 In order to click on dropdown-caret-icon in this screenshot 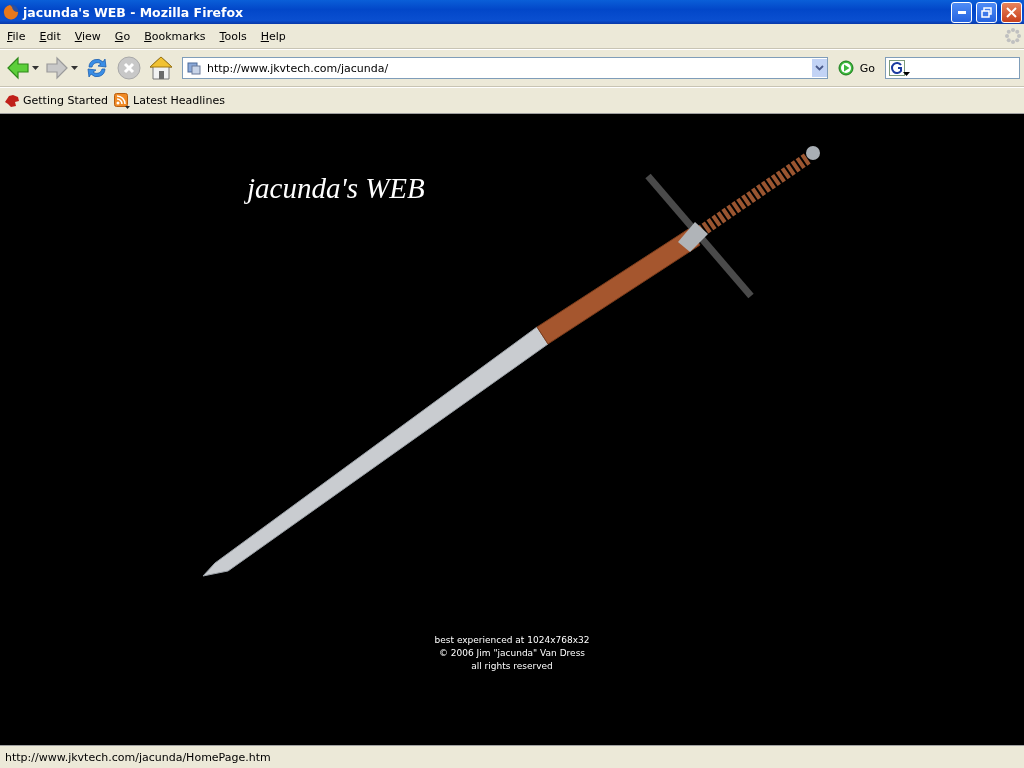, I will do `click(35, 68)`.